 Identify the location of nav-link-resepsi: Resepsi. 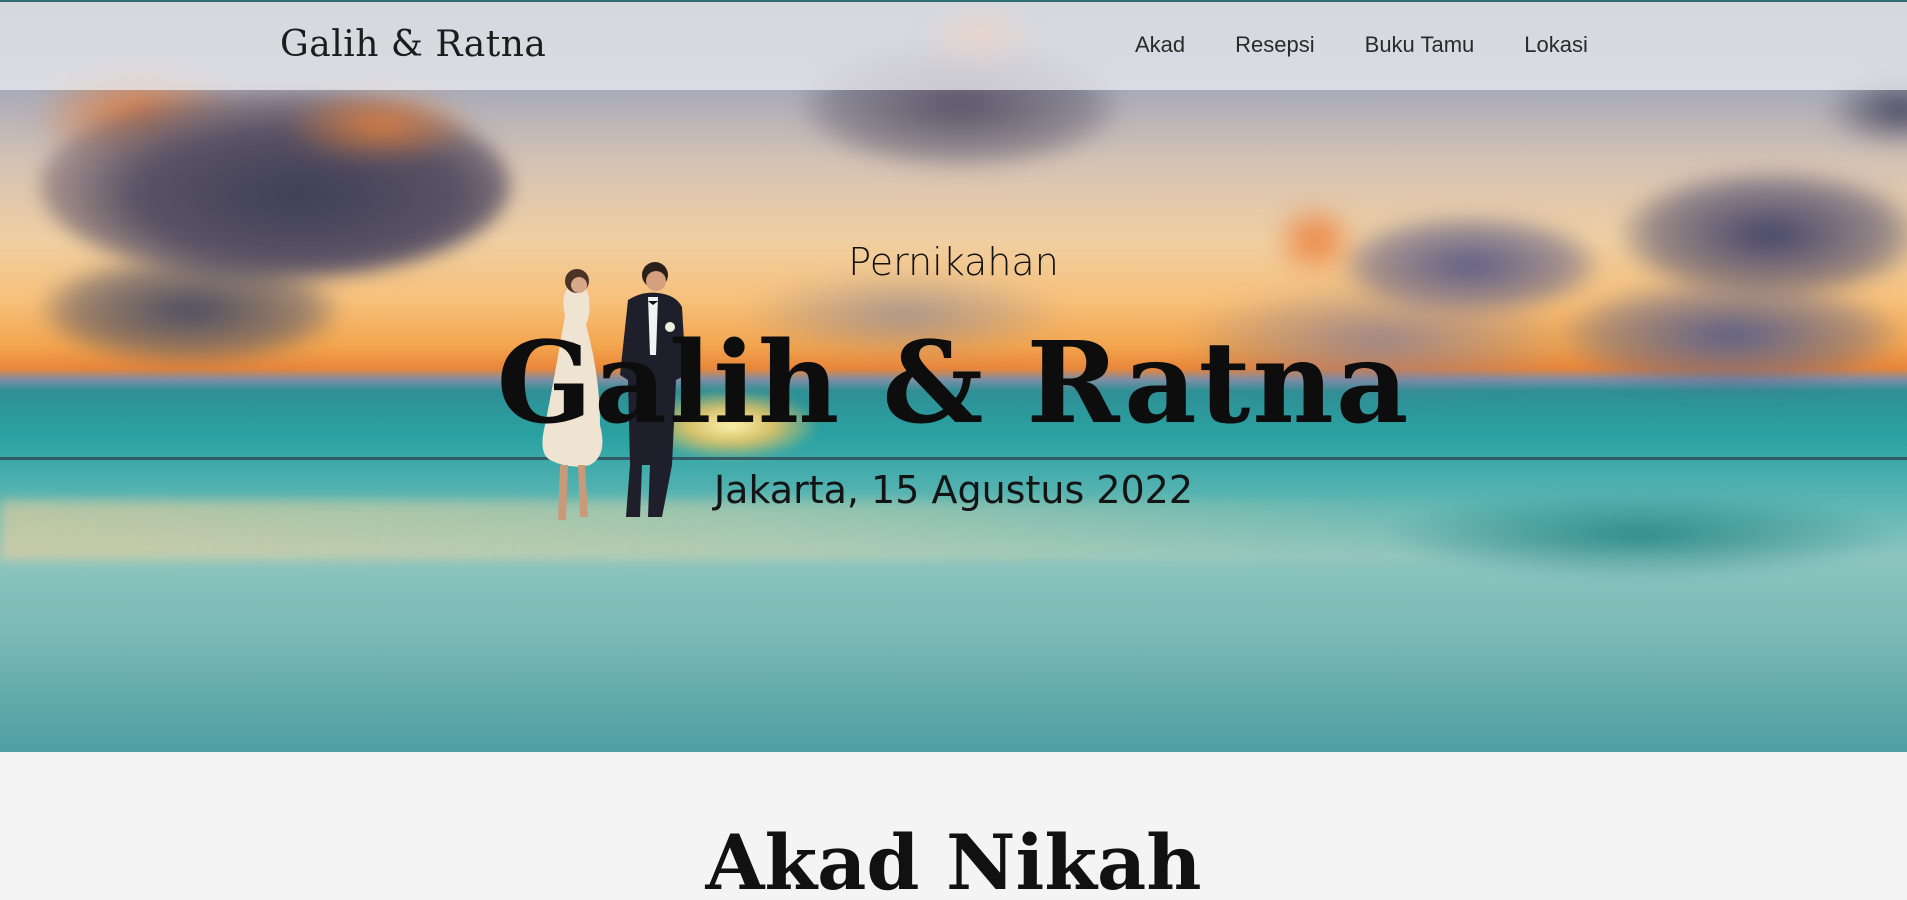
(1274, 45).